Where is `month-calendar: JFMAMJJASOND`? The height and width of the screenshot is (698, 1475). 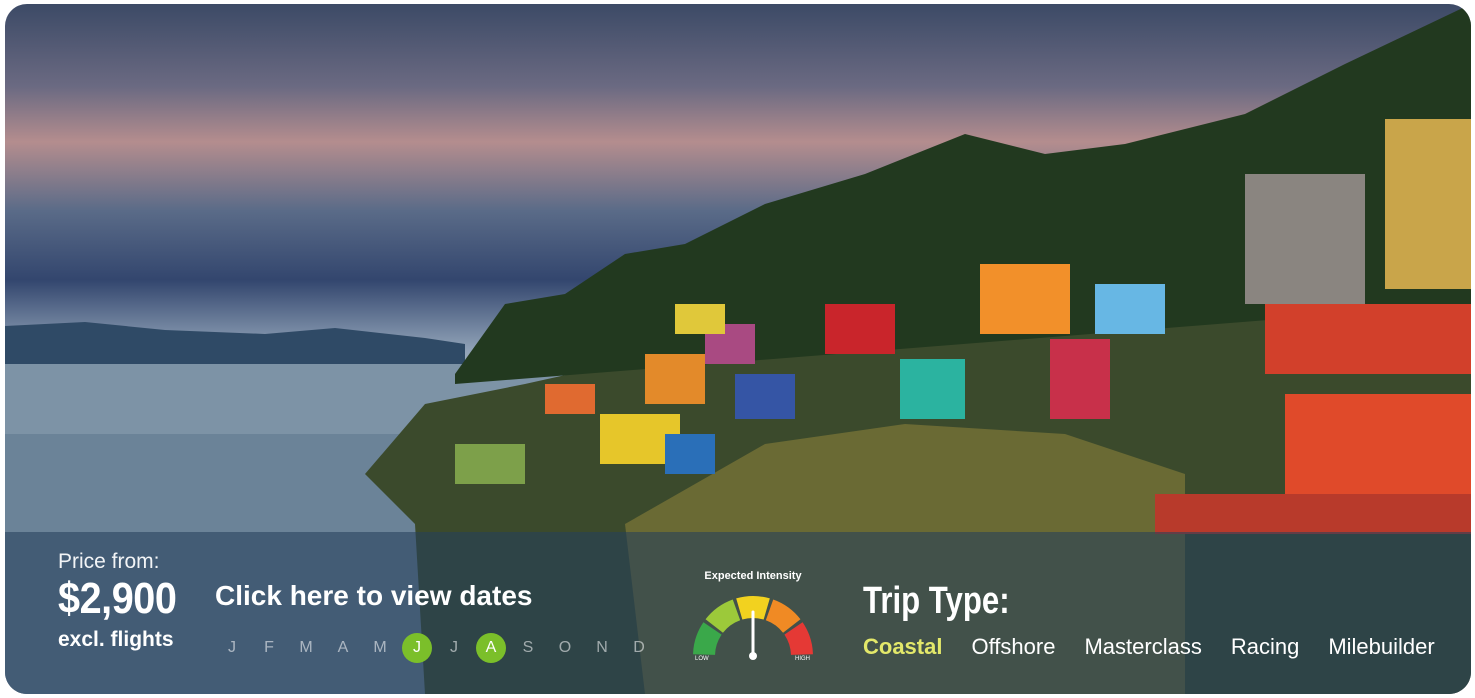 month-calendar: JFMAMJJASOND is located at coordinates (439, 648).